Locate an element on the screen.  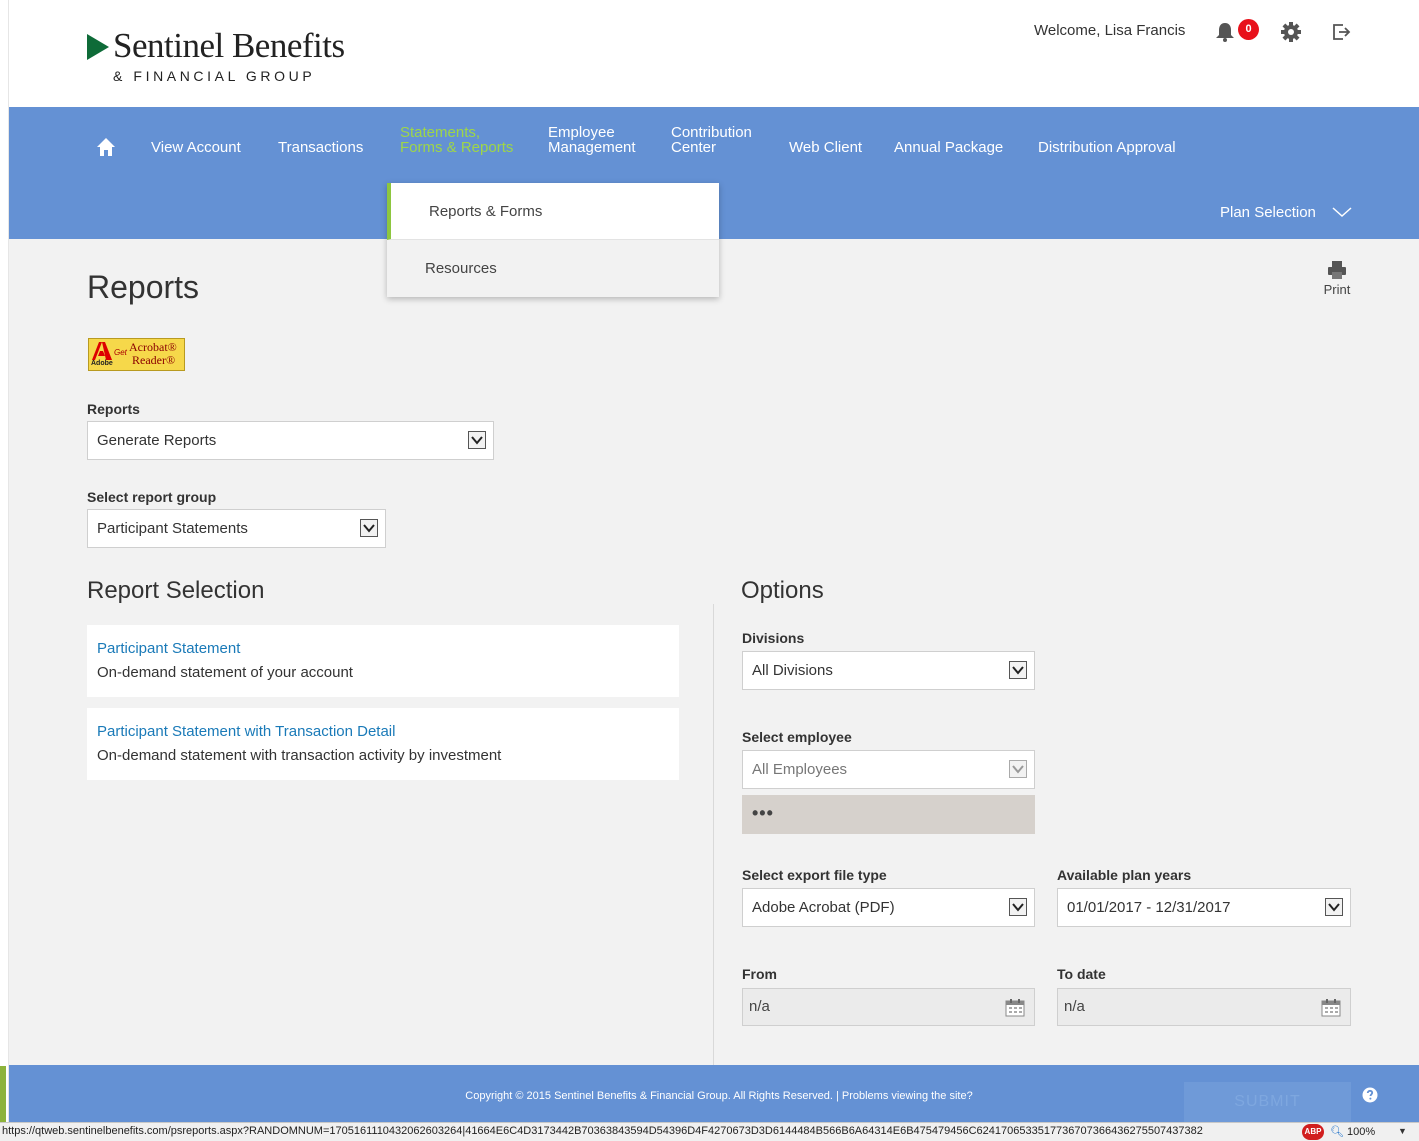
adobe-logo-icon is located at coordinates (102, 351).